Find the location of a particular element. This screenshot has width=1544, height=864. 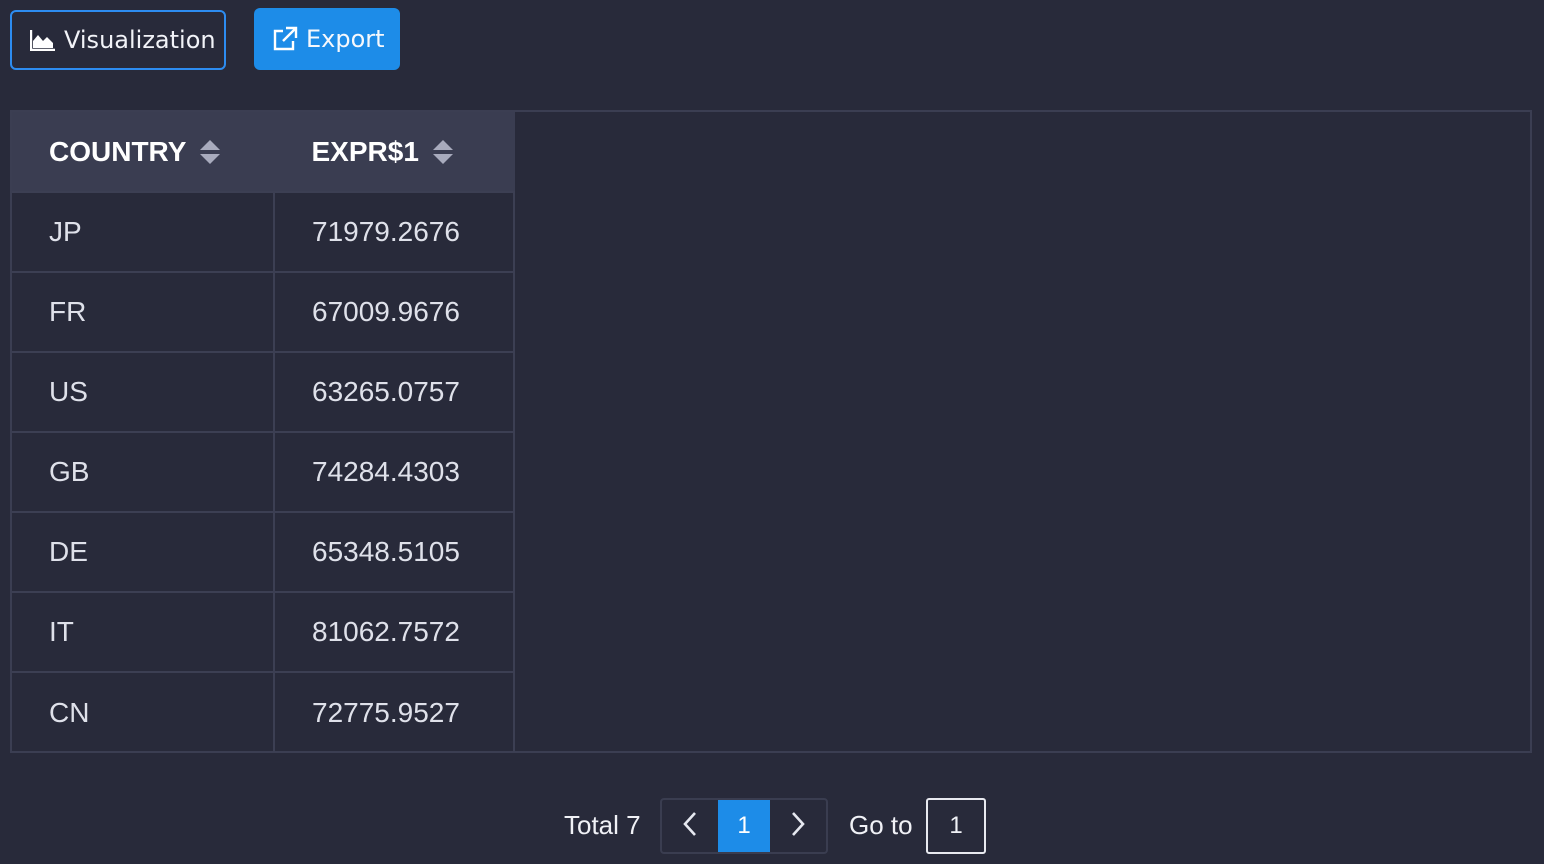

cell-value: 72775.9527 is located at coordinates (394, 711).